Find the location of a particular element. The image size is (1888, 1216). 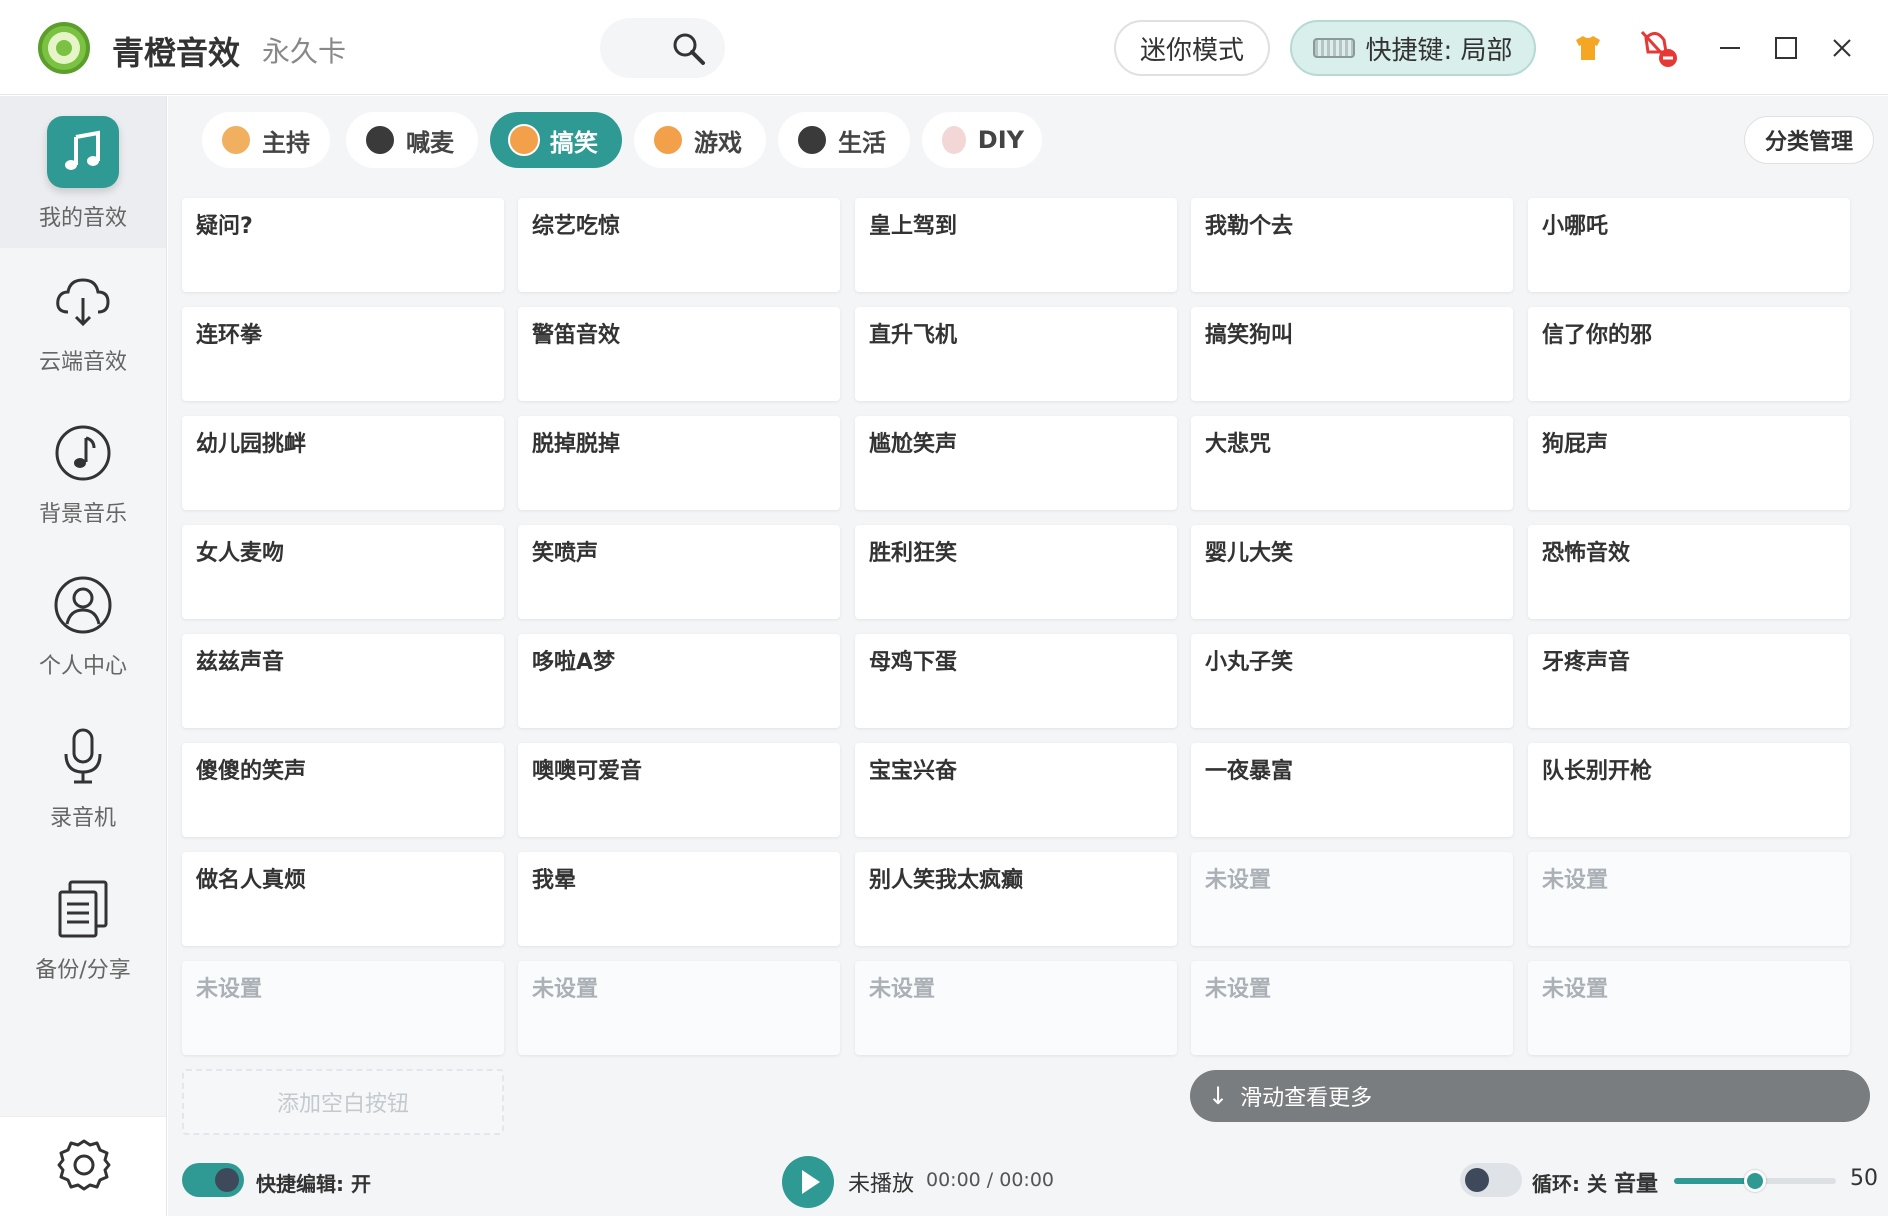

sound-button: 哆啦A梦 is located at coordinates (679, 681).